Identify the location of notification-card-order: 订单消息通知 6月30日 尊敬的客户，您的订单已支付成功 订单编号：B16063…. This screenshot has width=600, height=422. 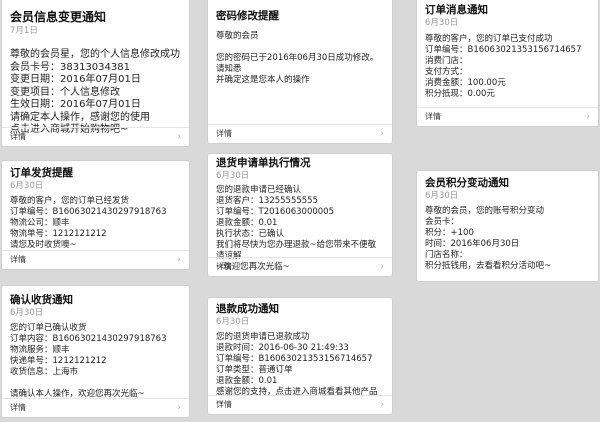
(507, 63).